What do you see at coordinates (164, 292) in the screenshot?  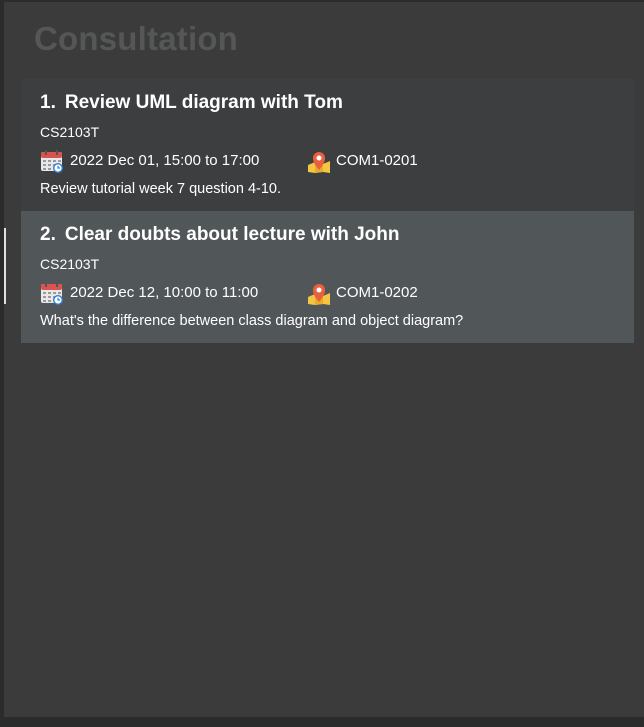 I see `consultation-time: 2022 Dec 12, 10:00 to 11:00` at bounding box center [164, 292].